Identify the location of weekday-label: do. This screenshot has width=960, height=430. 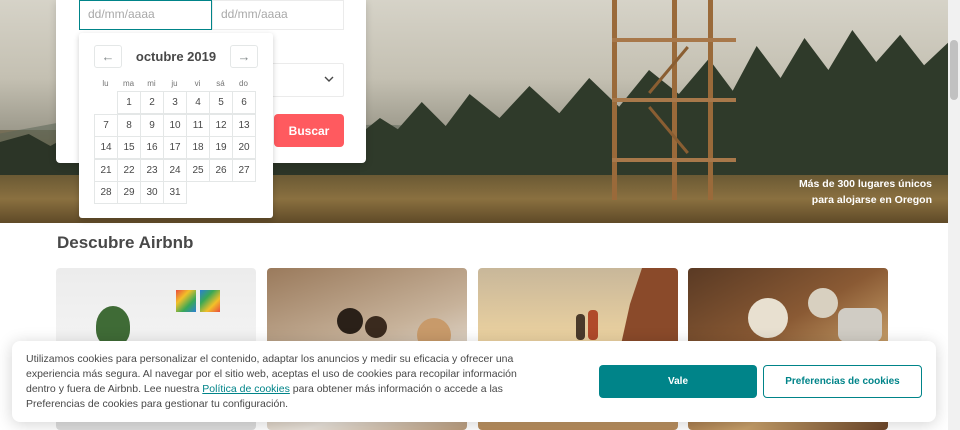
(243, 83).